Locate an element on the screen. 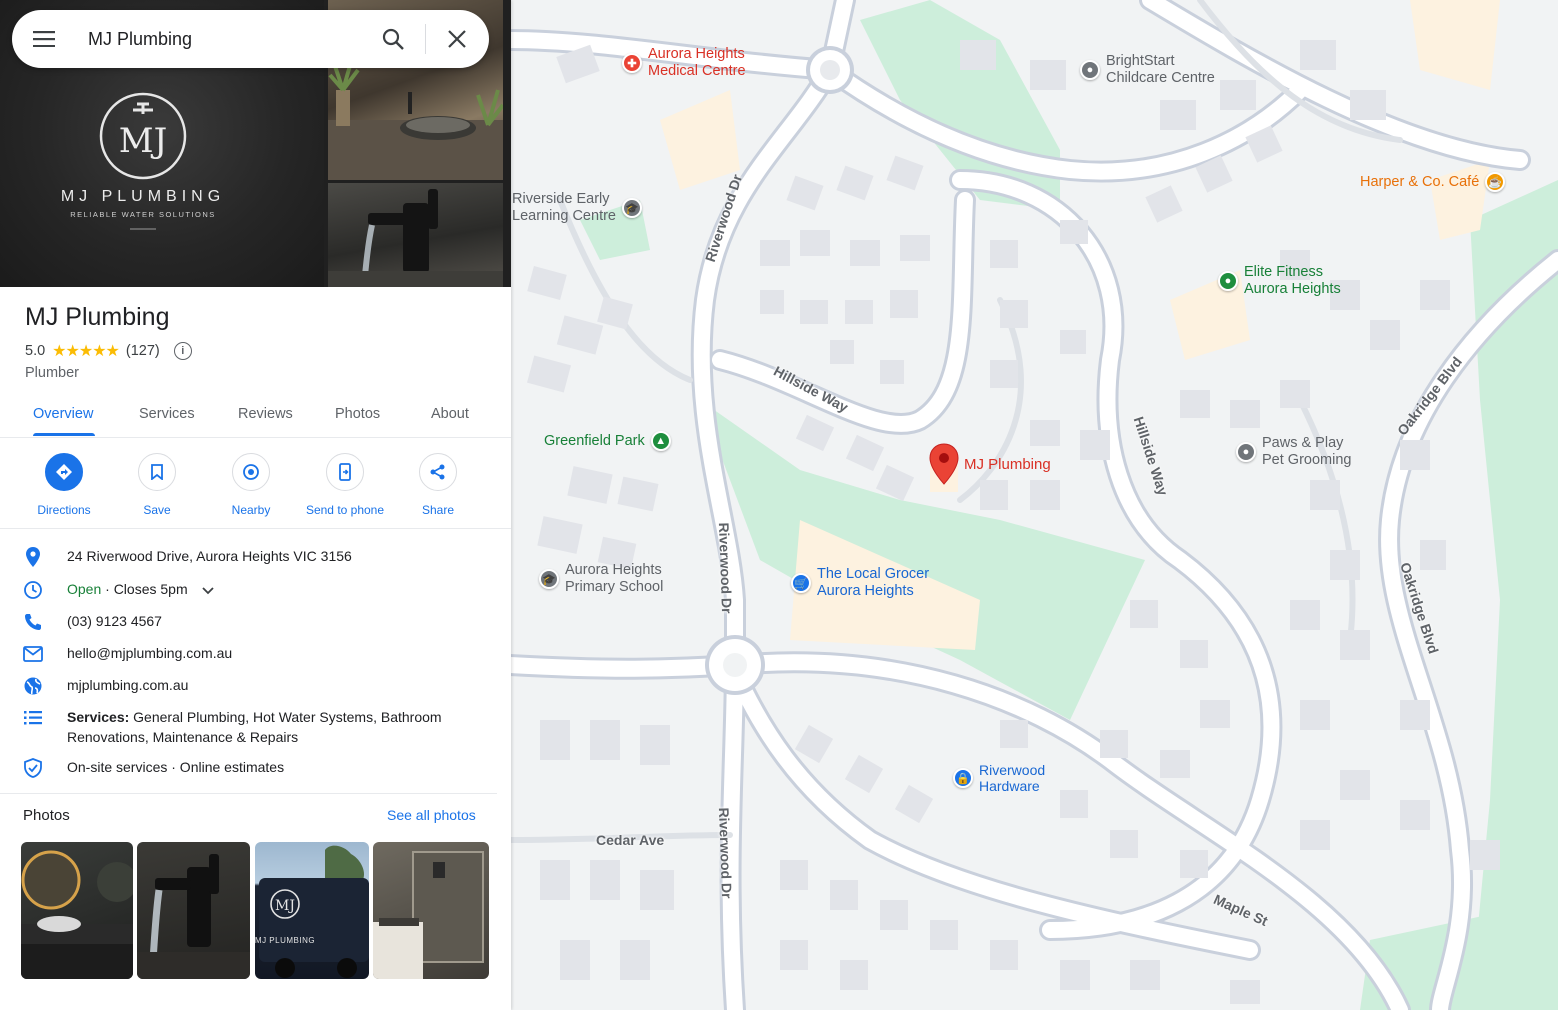  section-divider is located at coordinates (248, 793).